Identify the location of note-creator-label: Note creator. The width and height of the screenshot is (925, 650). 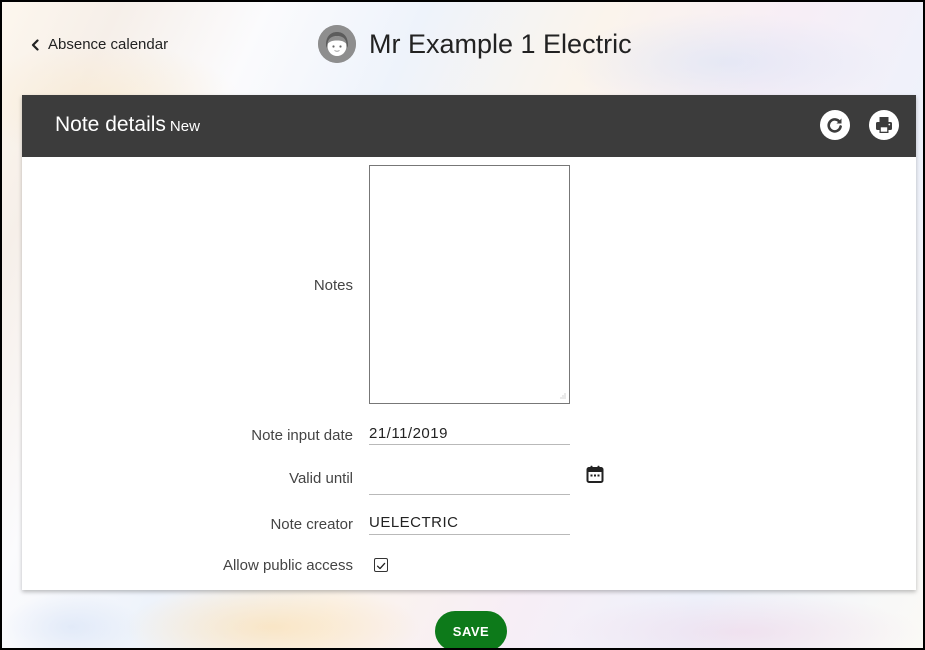
(311, 524).